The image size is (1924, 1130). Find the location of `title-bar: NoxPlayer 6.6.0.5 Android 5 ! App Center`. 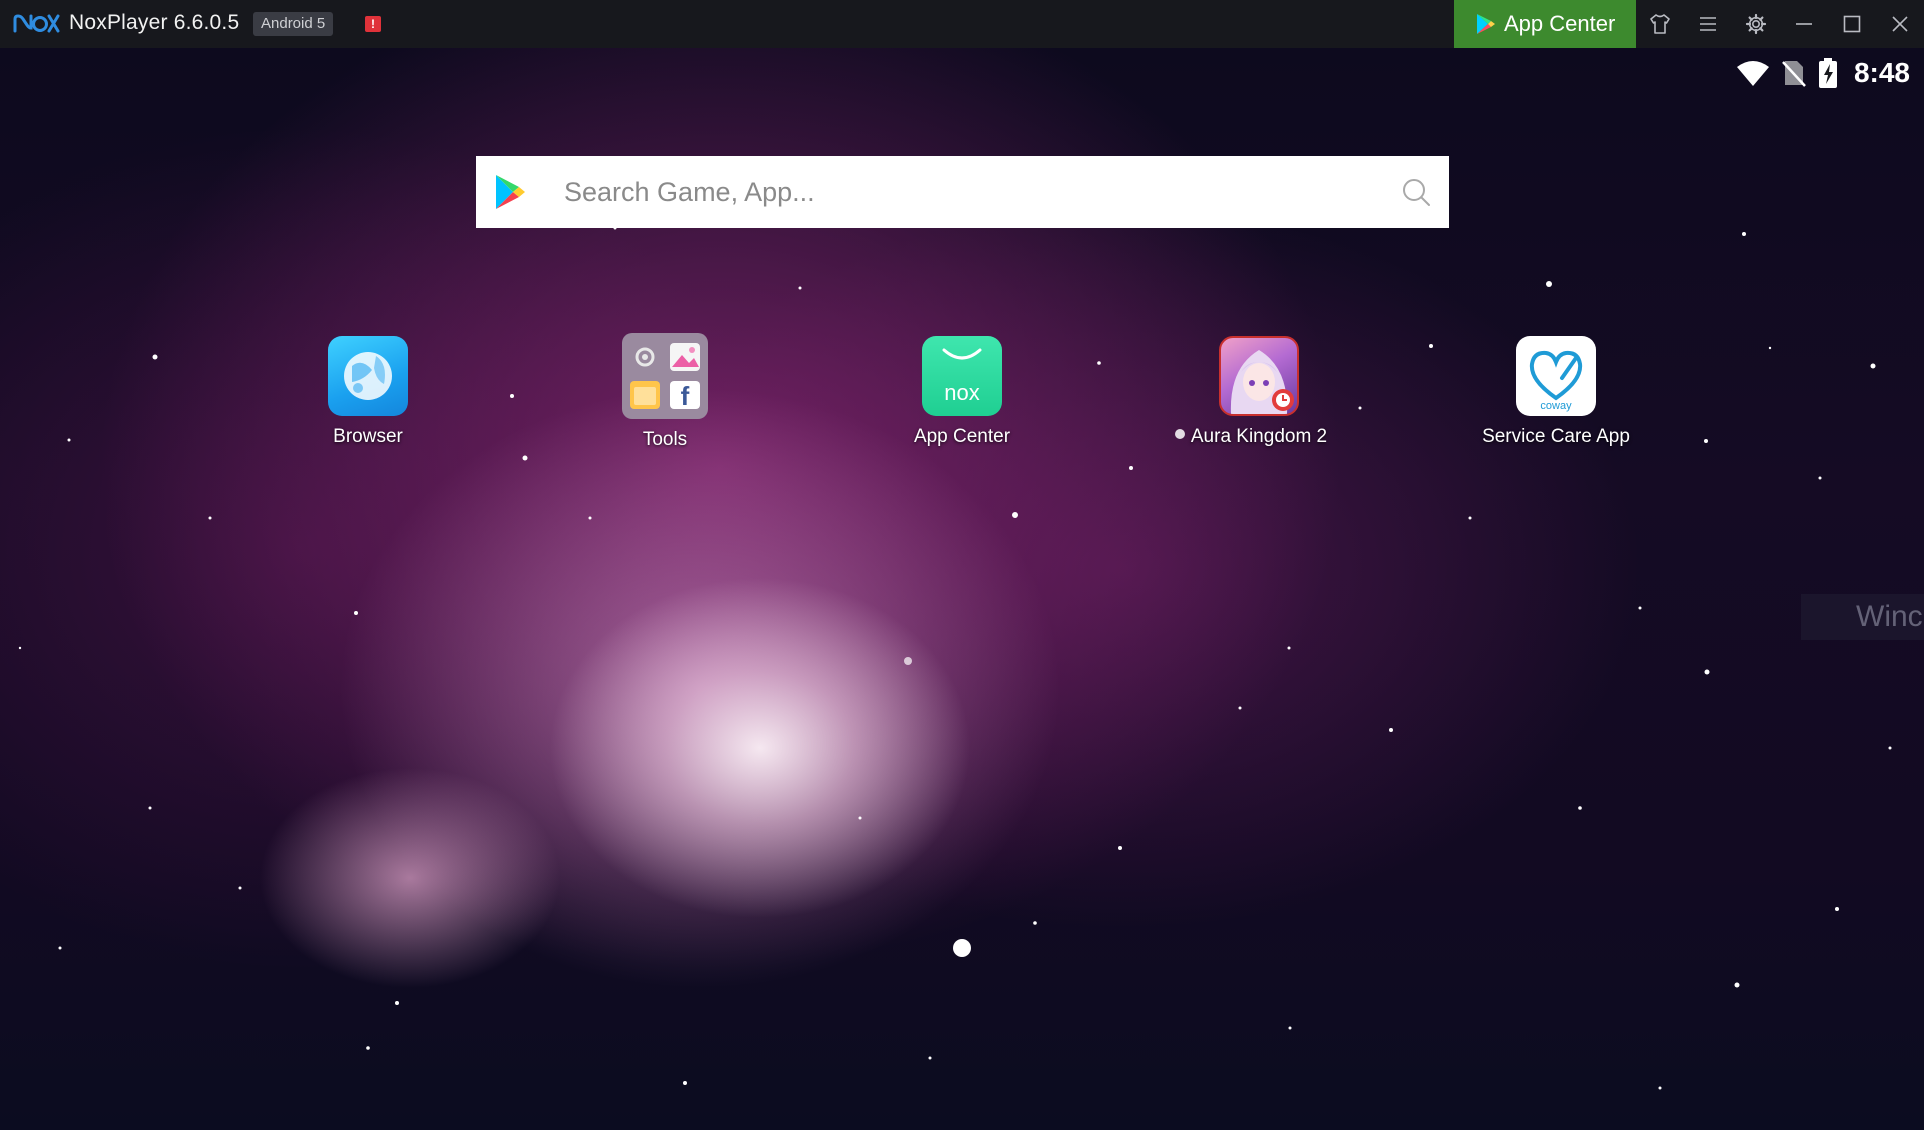

title-bar: NoxPlayer 6.6.0.5 Android 5 ! App Center is located at coordinates (962, 24).